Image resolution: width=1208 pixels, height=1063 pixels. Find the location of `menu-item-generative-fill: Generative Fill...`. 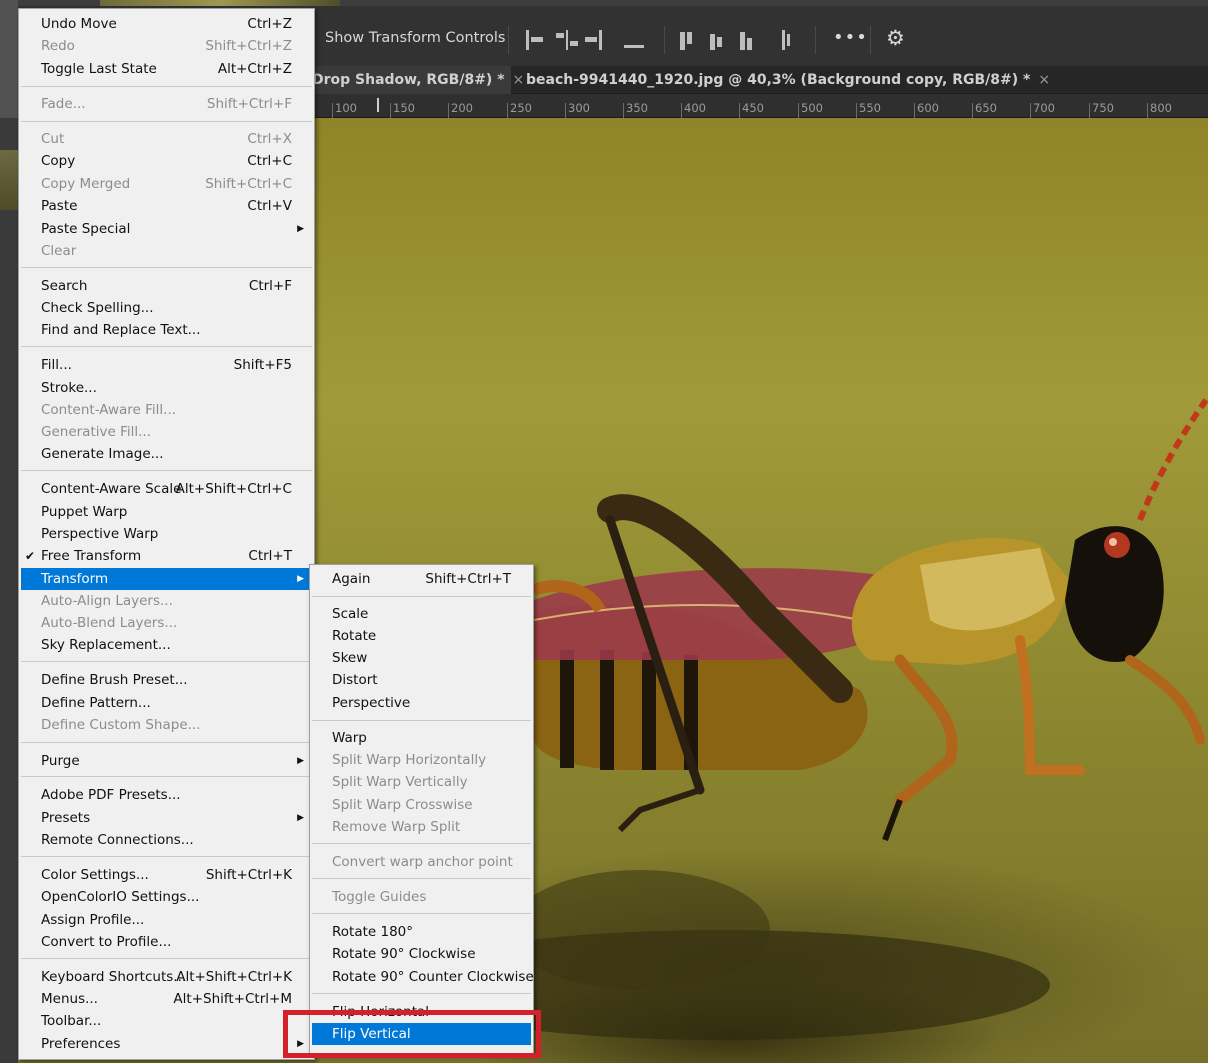

menu-item-generative-fill: Generative Fill... is located at coordinates (166, 432).